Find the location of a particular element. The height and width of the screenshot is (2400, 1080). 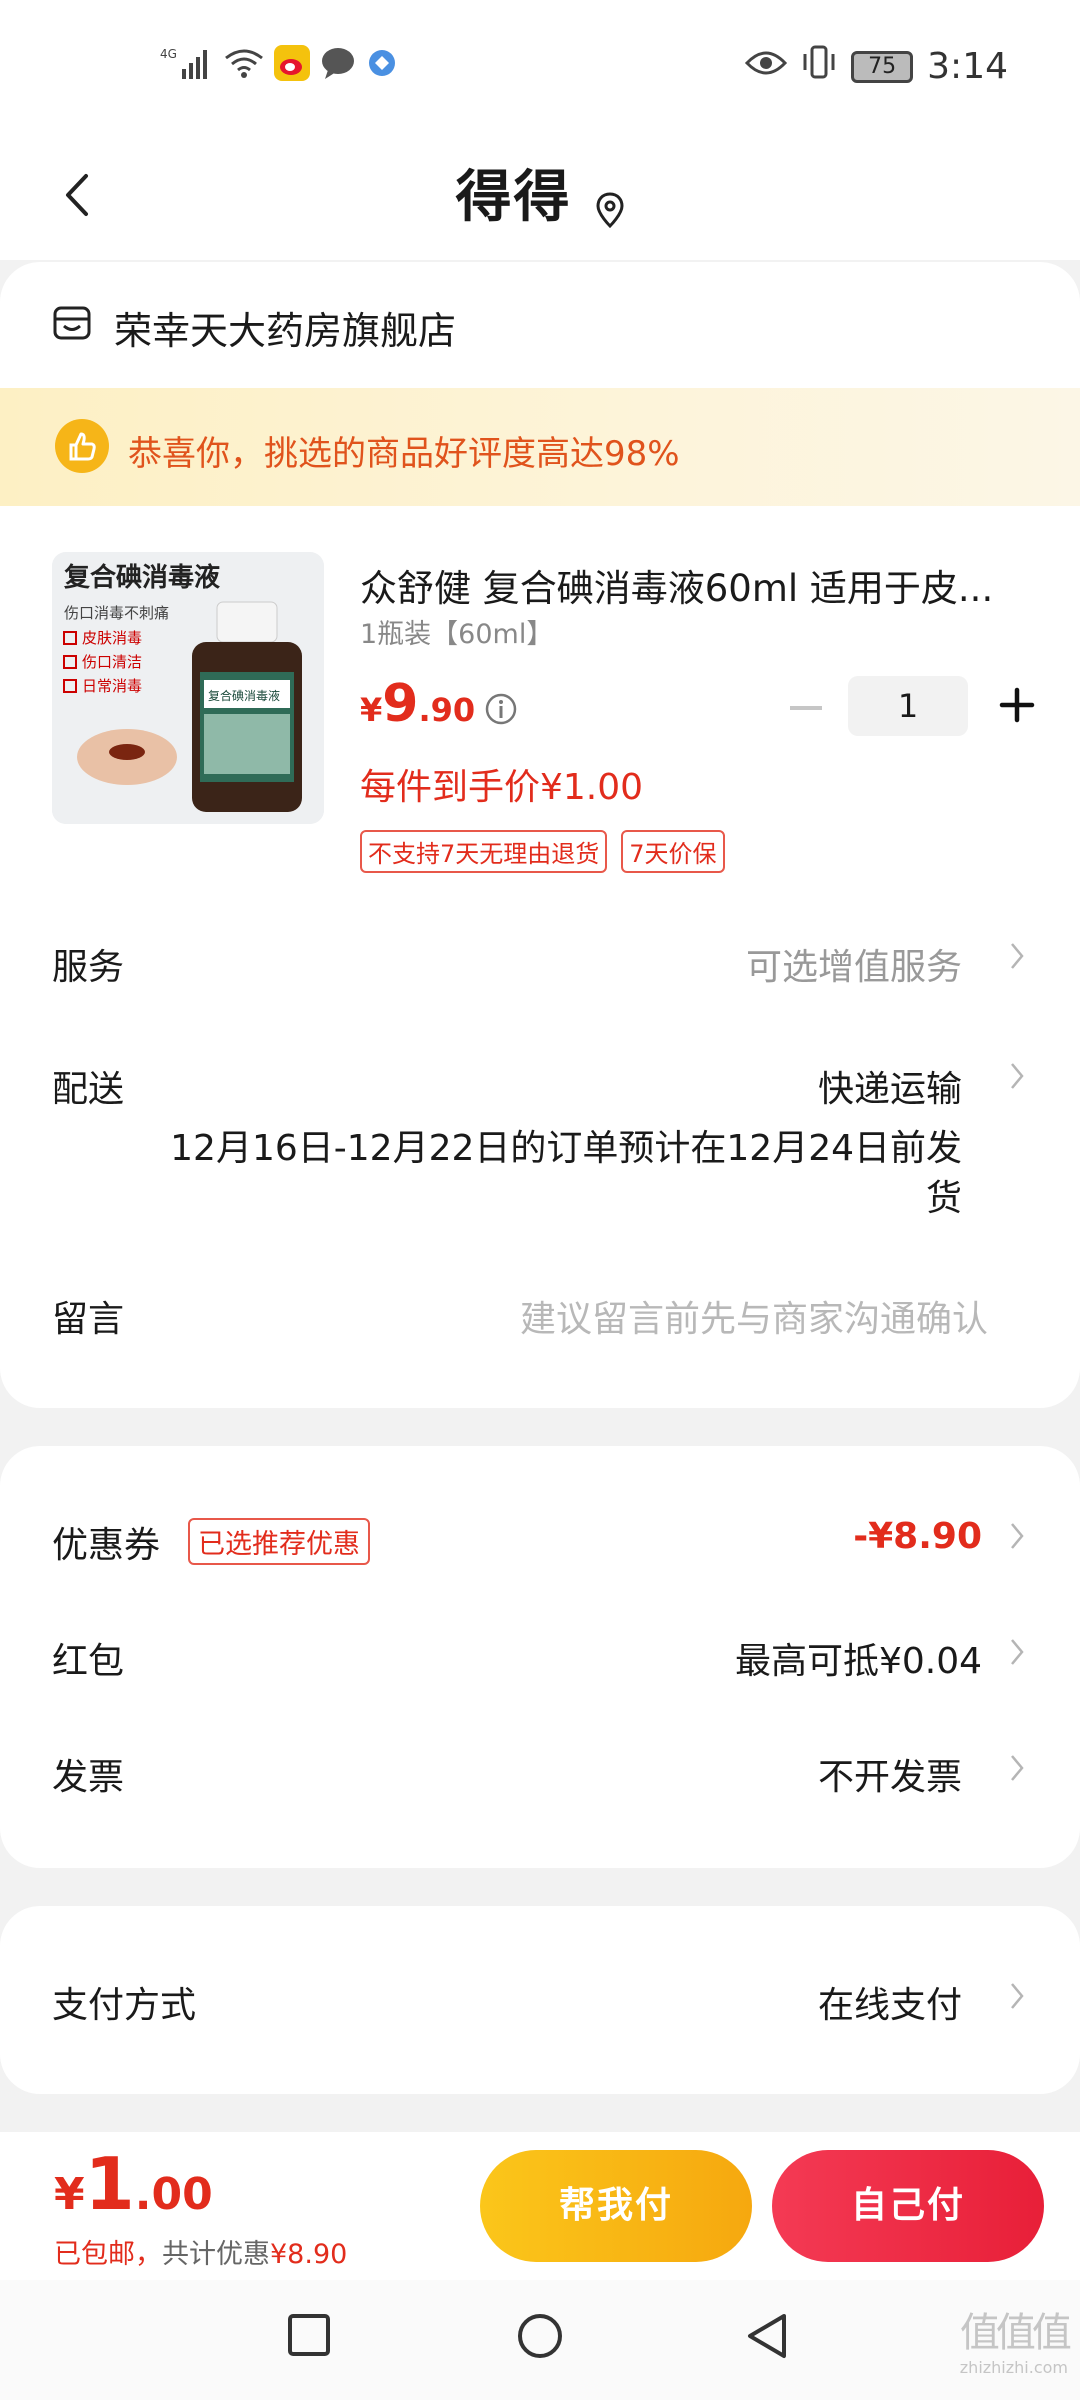

product-image: 复合碘消毒液 伤口消毒不刺痛 皮肤消毒 伤口清洁 日常消毒 复合碘消毒液 is located at coordinates (188, 688).